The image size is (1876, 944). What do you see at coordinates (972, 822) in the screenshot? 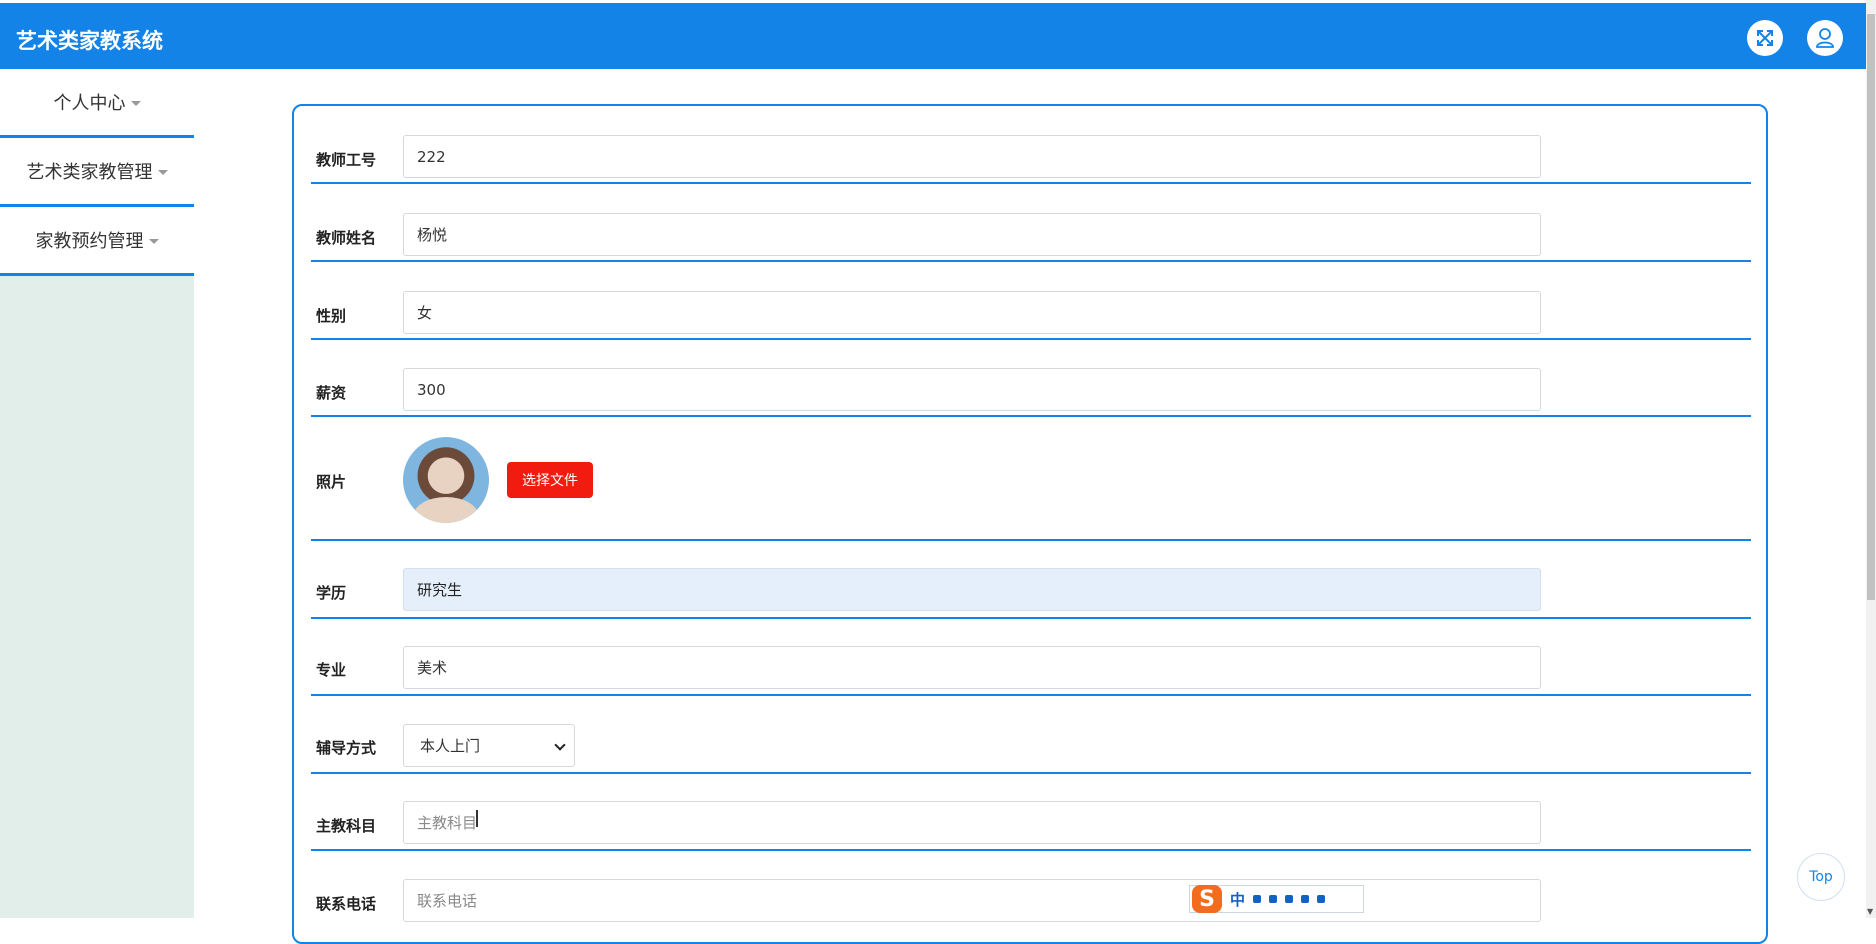
I see `main-subject-input: 主教科目` at bounding box center [972, 822].